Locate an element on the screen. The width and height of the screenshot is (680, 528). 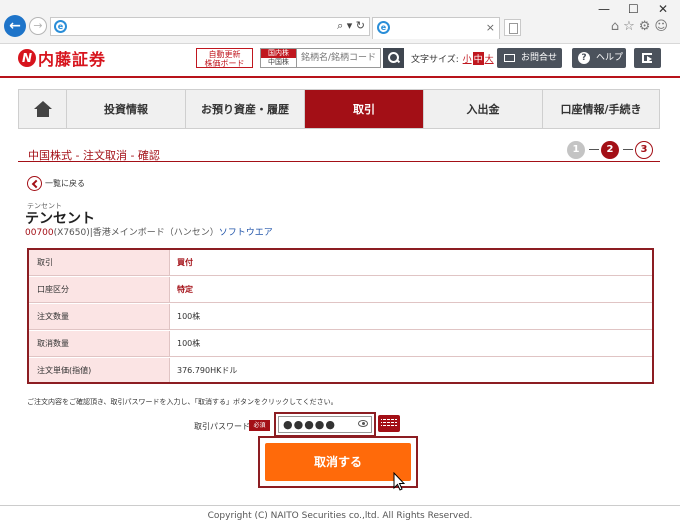
stock-meta: 00700(X7650)|香港メインボード（ハンセン）ソフトウエア is located at coordinates (149, 231).